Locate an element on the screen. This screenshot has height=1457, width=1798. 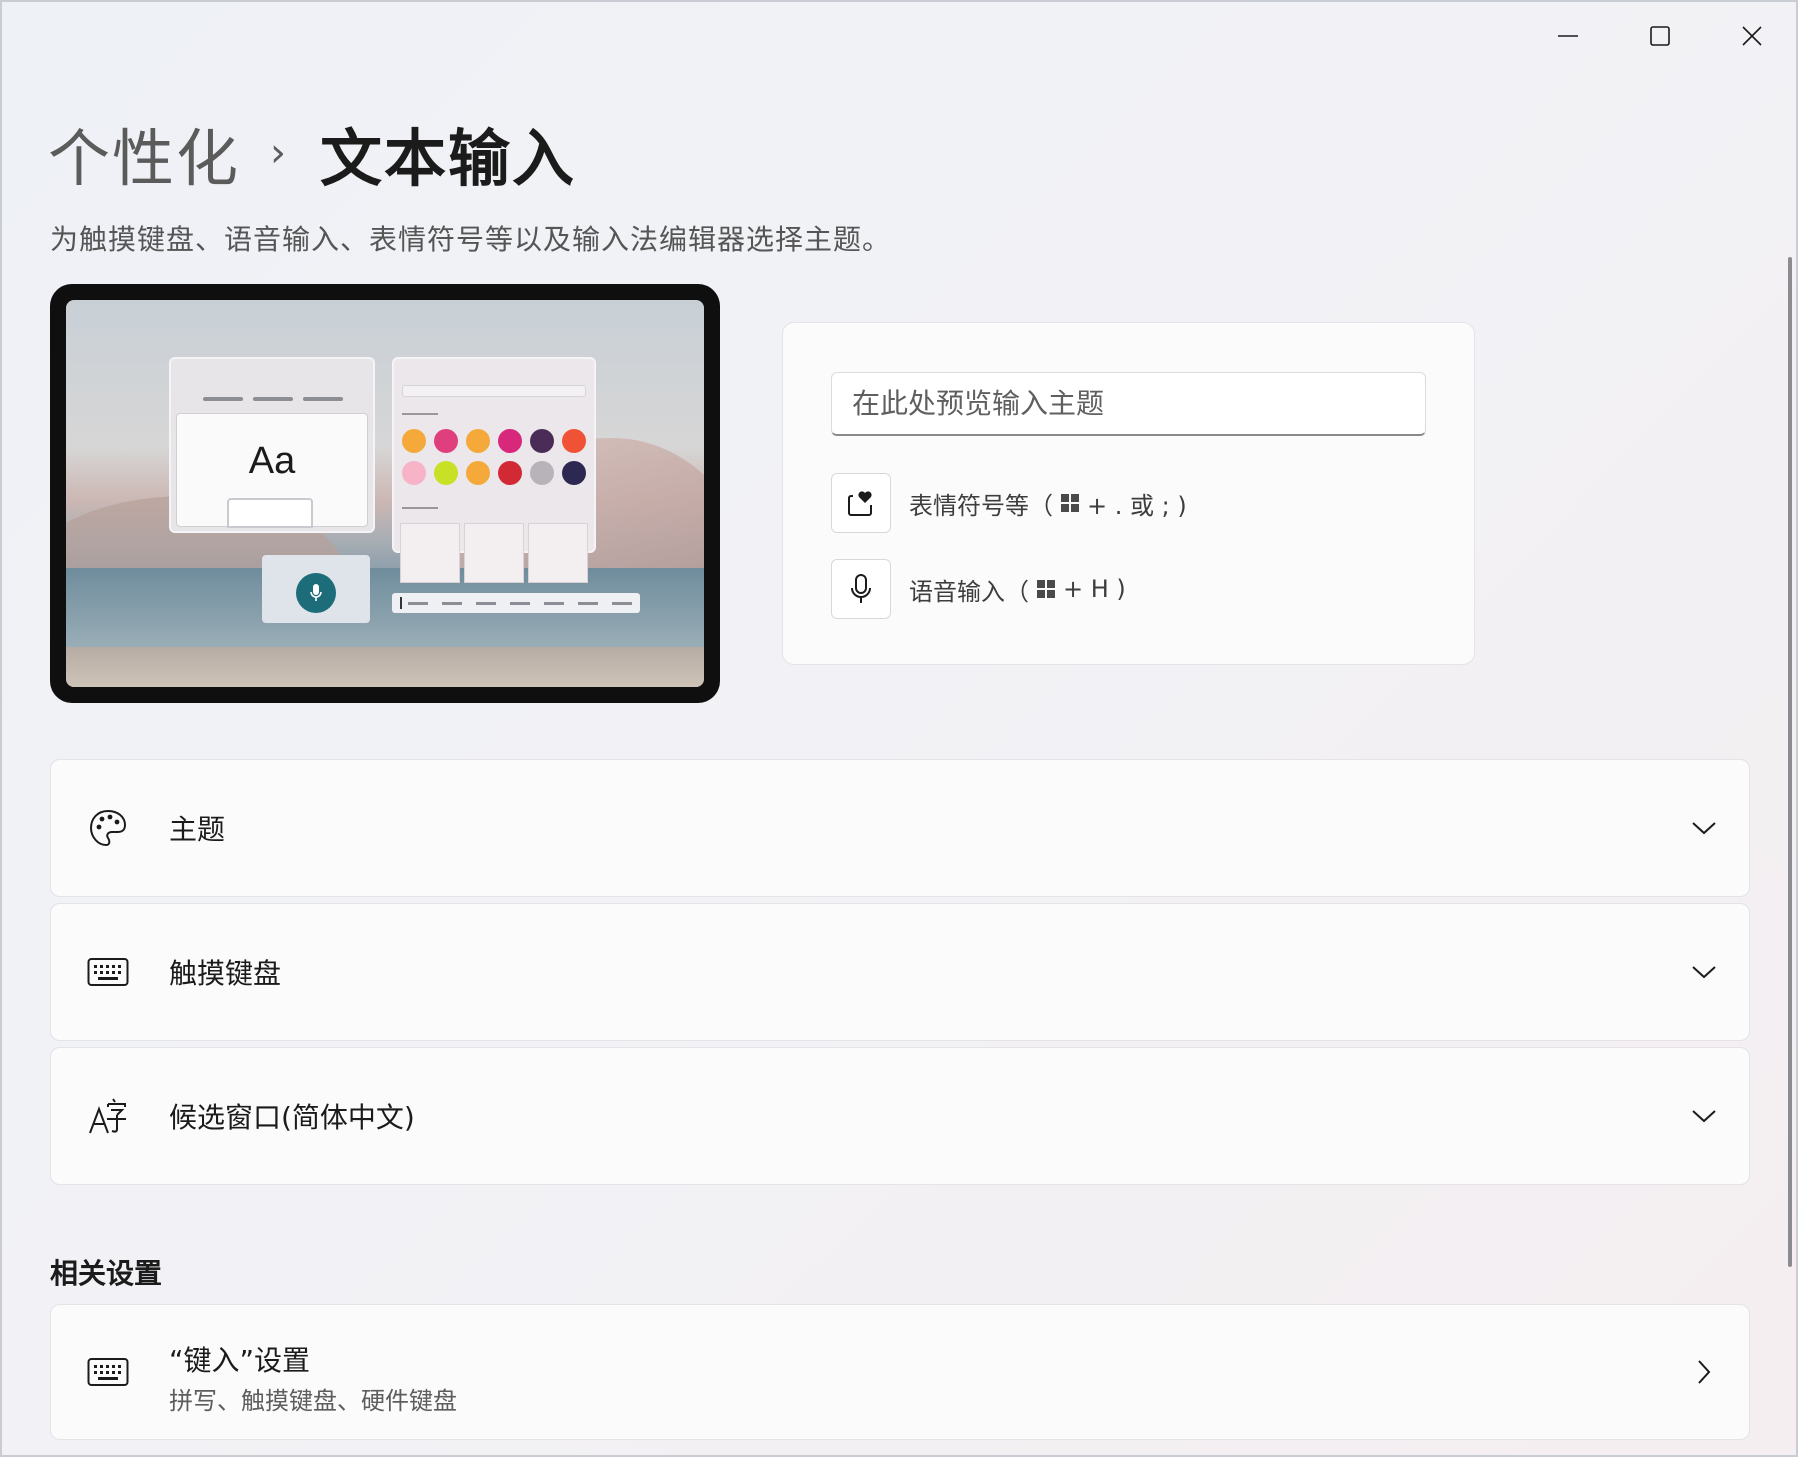
setting-theme-label: 主题 is located at coordinates (197, 829).